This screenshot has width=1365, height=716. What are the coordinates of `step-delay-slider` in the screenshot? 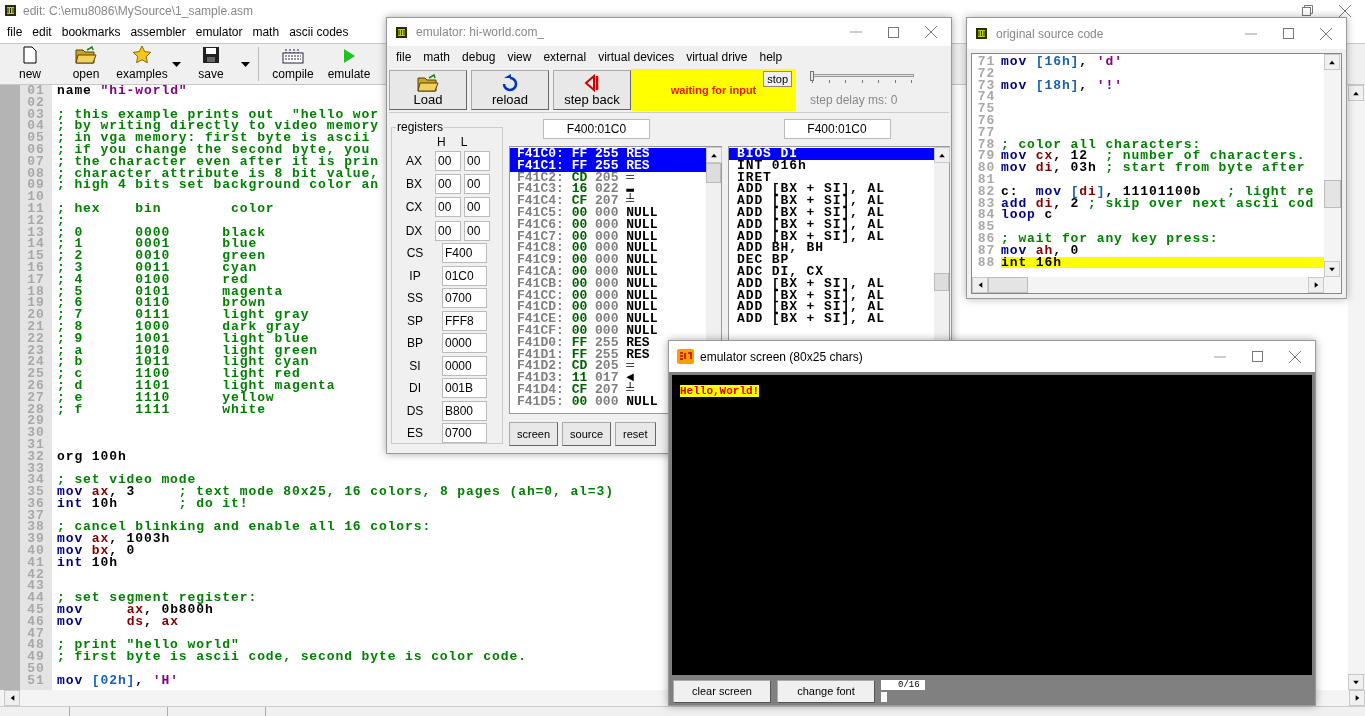 It's located at (862, 77).